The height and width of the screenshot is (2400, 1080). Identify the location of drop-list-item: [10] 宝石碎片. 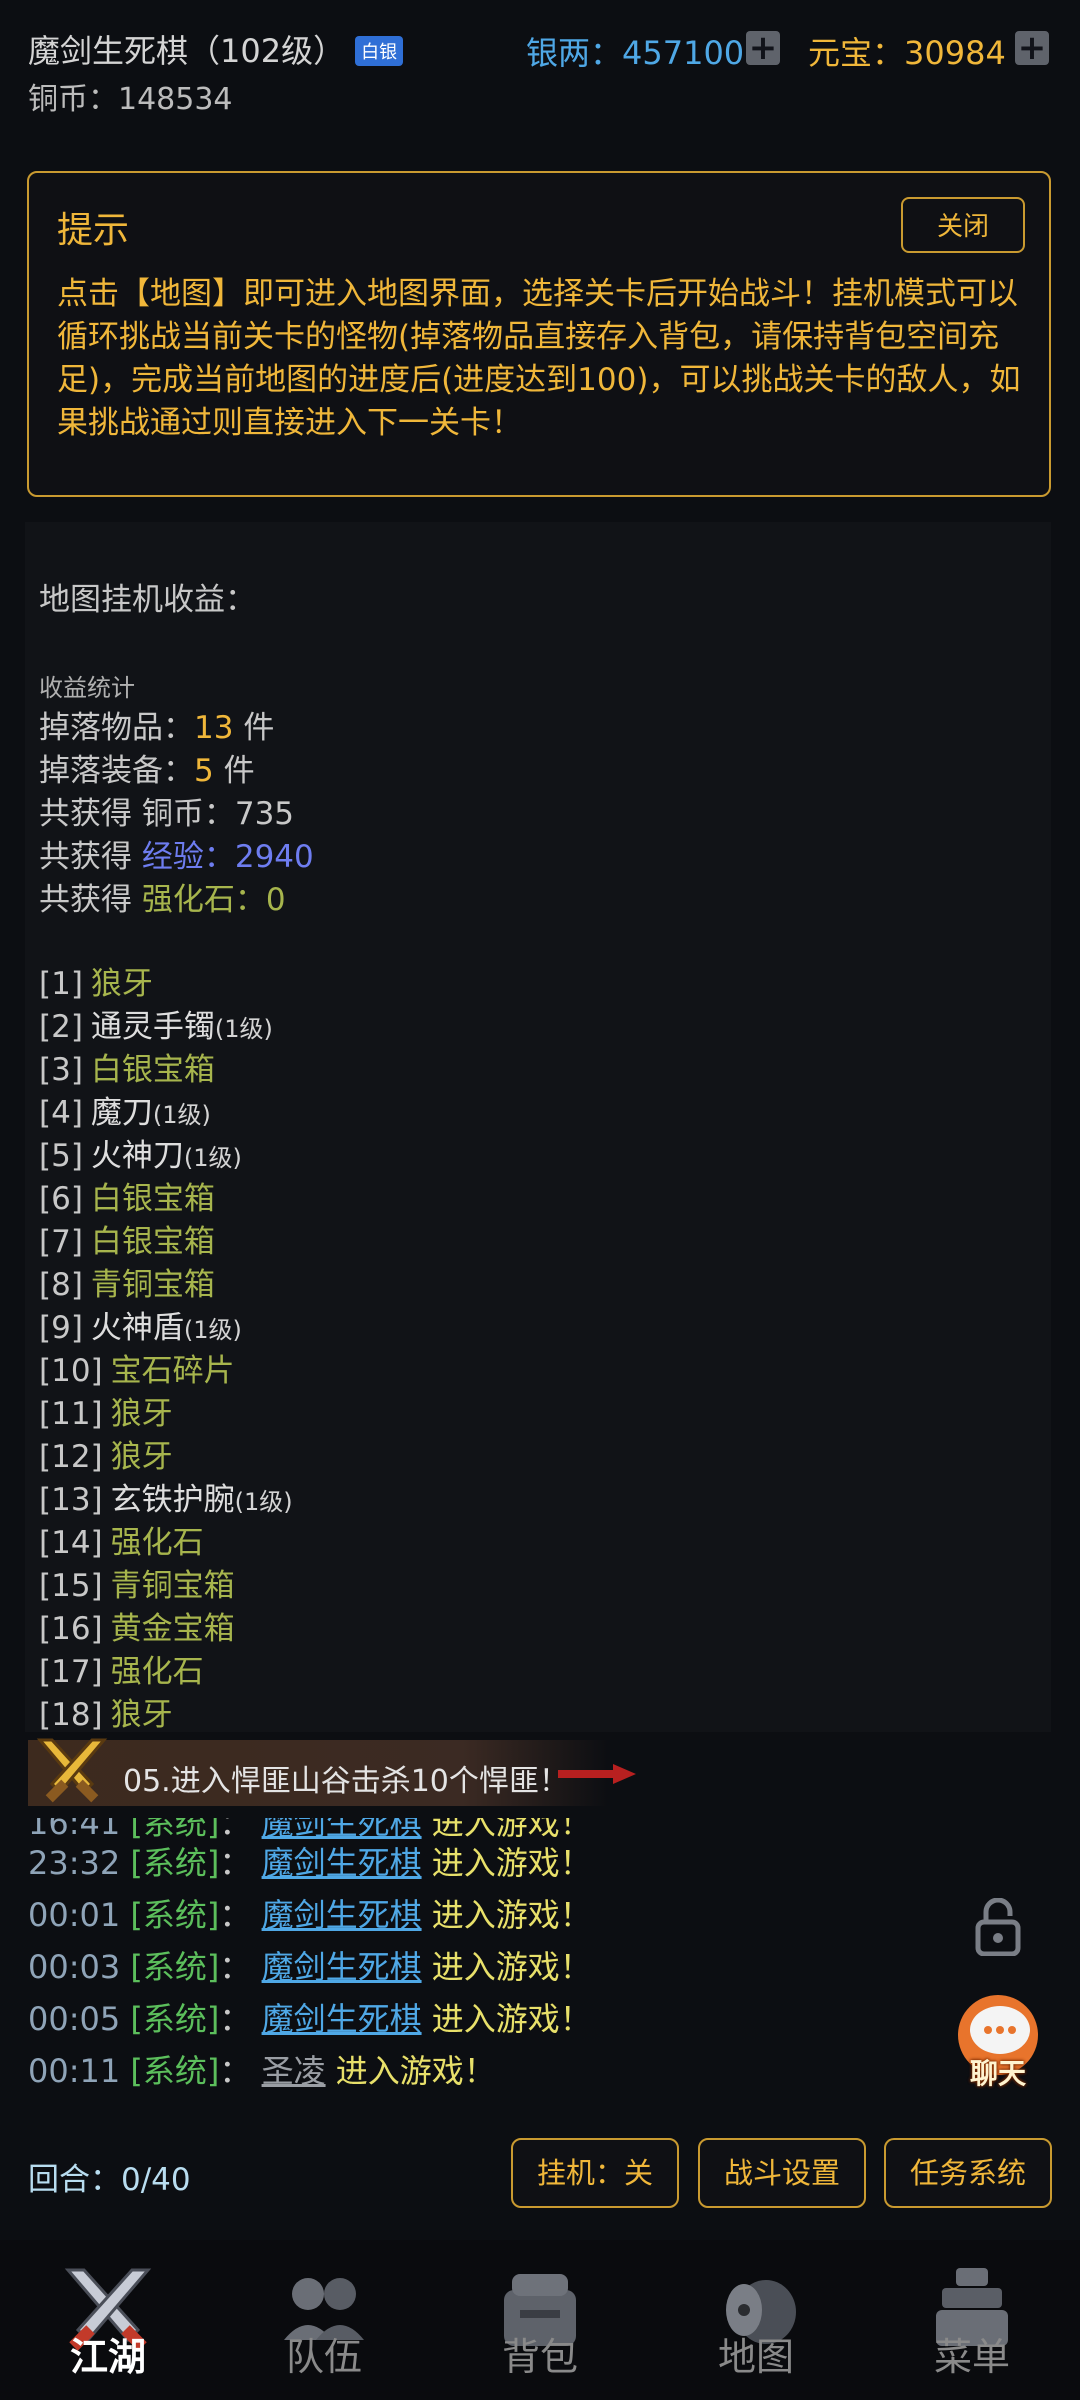
(137, 1367).